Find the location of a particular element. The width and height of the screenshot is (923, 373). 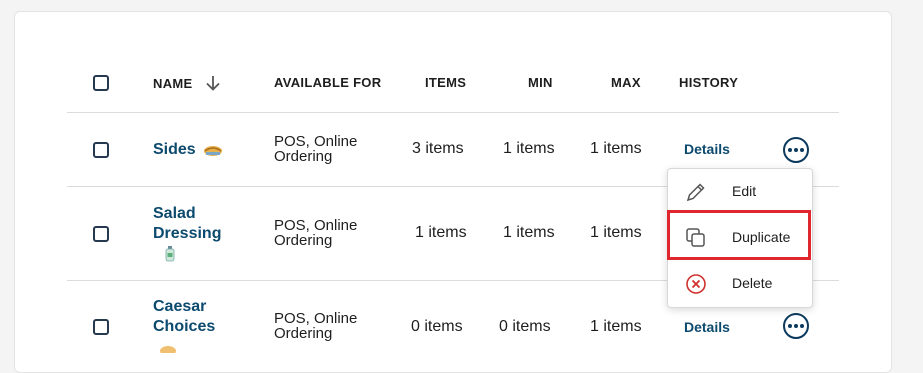

column-header-available-for: AVAILABLE FOR is located at coordinates (328, 82).